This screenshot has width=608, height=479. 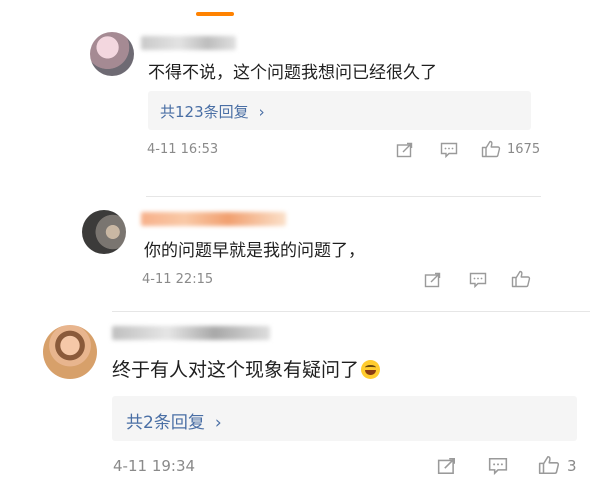 I want to click on replies-box: 共123条回复 ›, so click(x=339, y=110).